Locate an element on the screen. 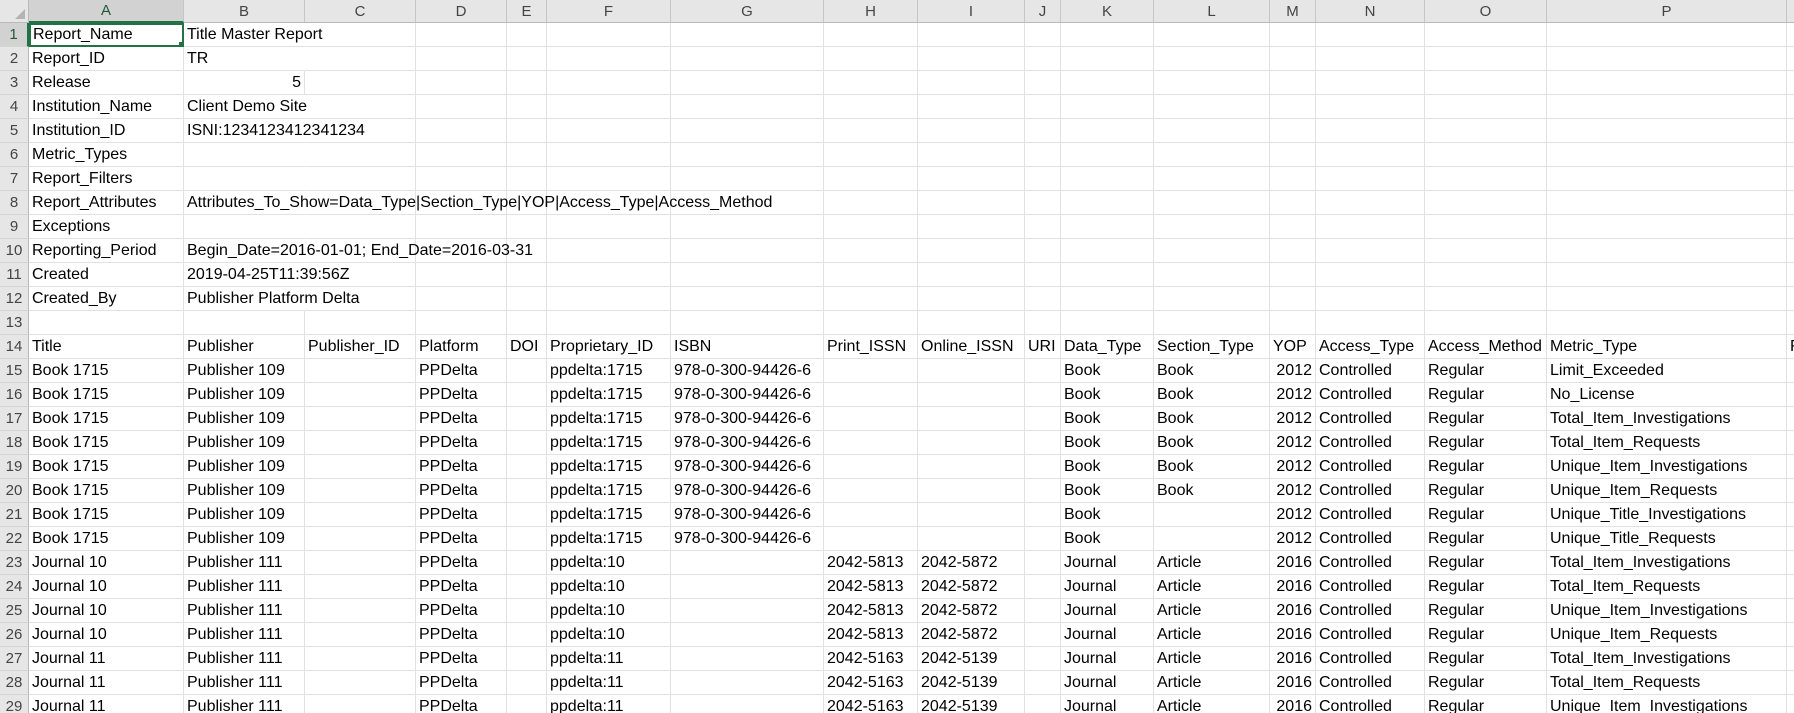  report-field-label: Reporting_Period is located at coordinates (106, 251).